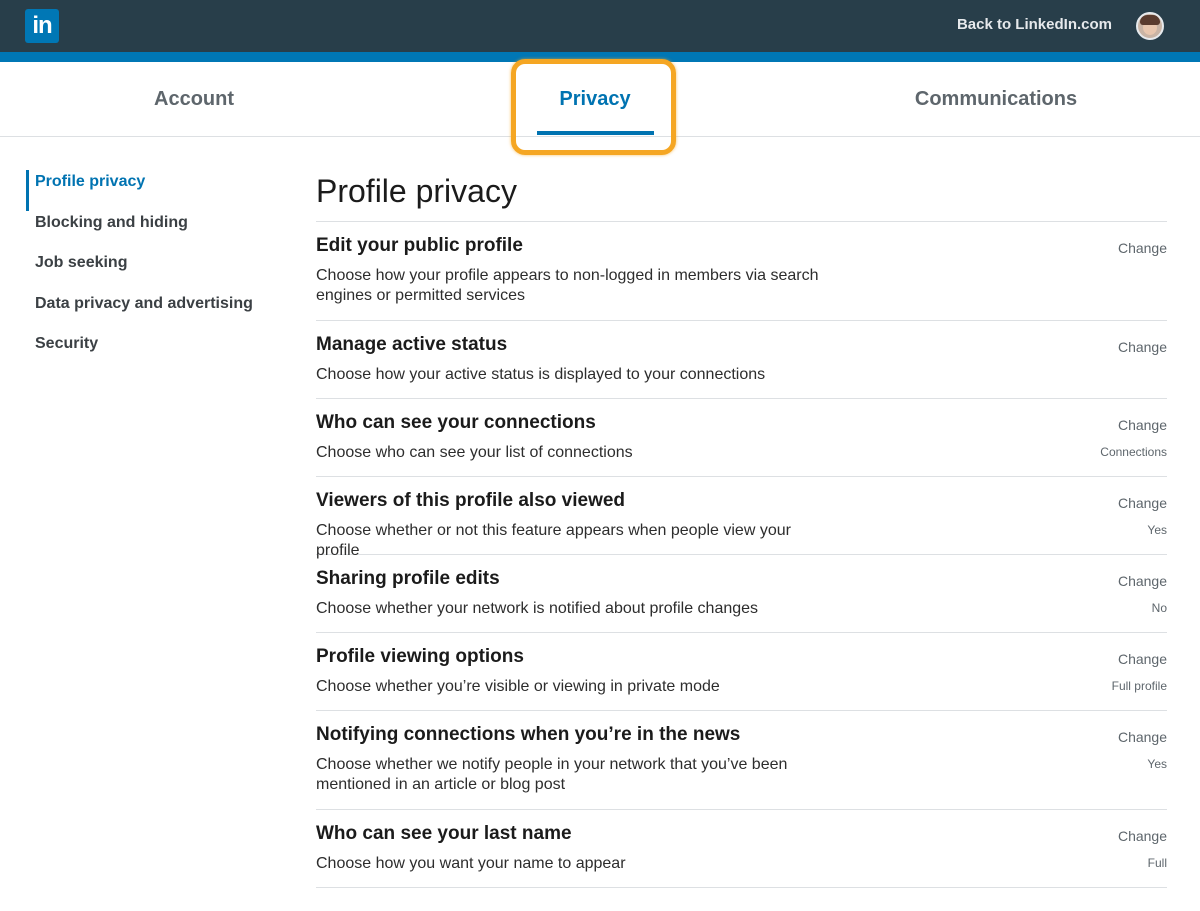 Image resolution: width=1200 pixels, height=911 pixels. What do you see at coordinates (456, 422) in the screenshot?
I see `setting-title: Who can see your connections` at bounding box center [456, 422].